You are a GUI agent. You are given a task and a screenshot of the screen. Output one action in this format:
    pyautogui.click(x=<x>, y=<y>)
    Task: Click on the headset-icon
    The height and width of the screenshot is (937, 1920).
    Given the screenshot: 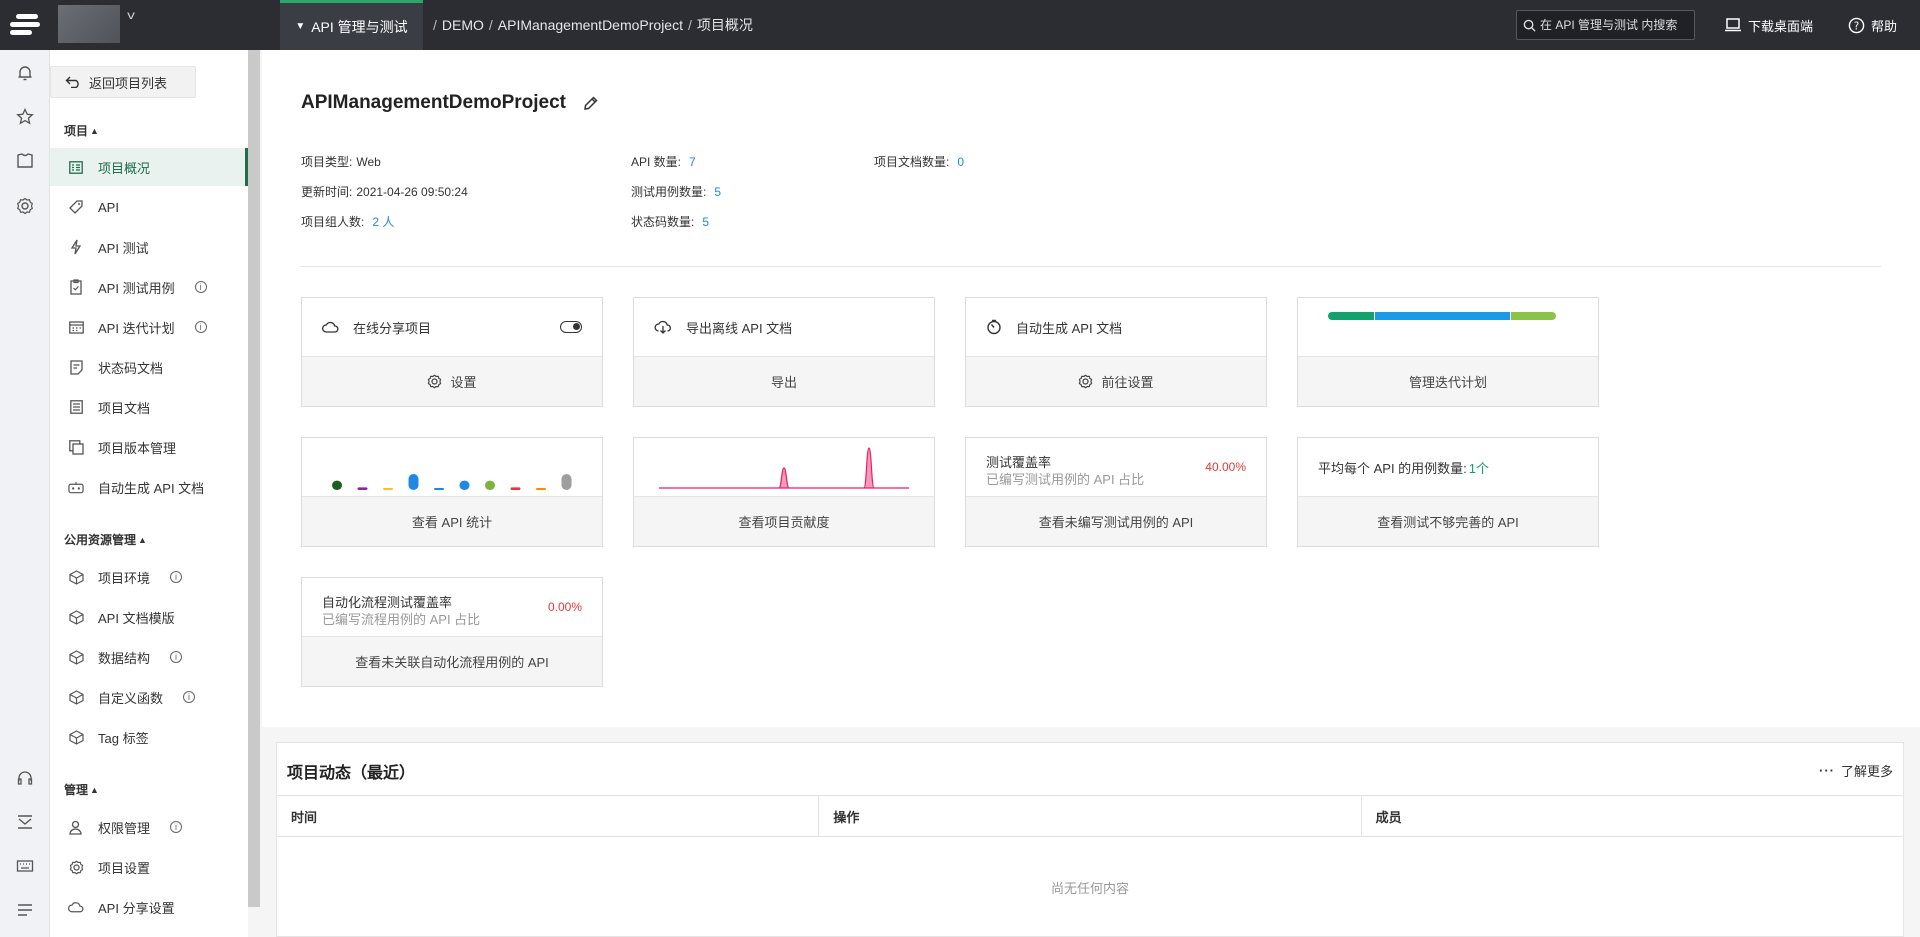 What is the action you would take?
    pyautogui.click(x=25, y=778)
    